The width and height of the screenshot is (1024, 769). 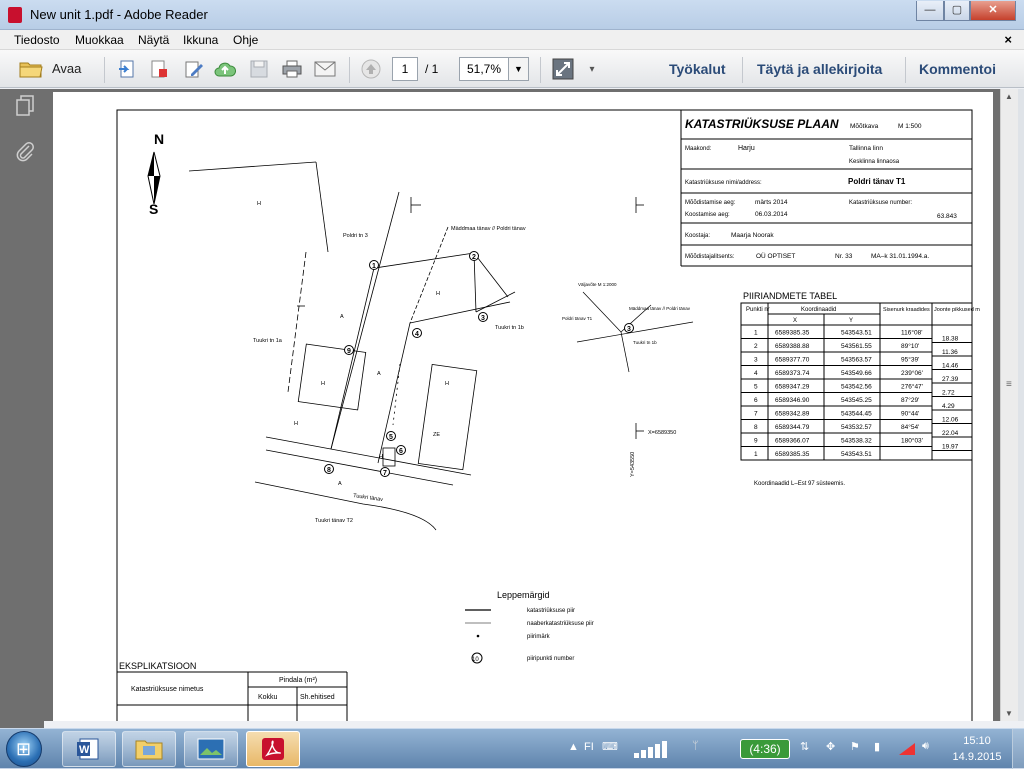 What do you see at coordinates (325, 69) in the screenshot?
I see `email-icon` at bounding box center [325, 69].